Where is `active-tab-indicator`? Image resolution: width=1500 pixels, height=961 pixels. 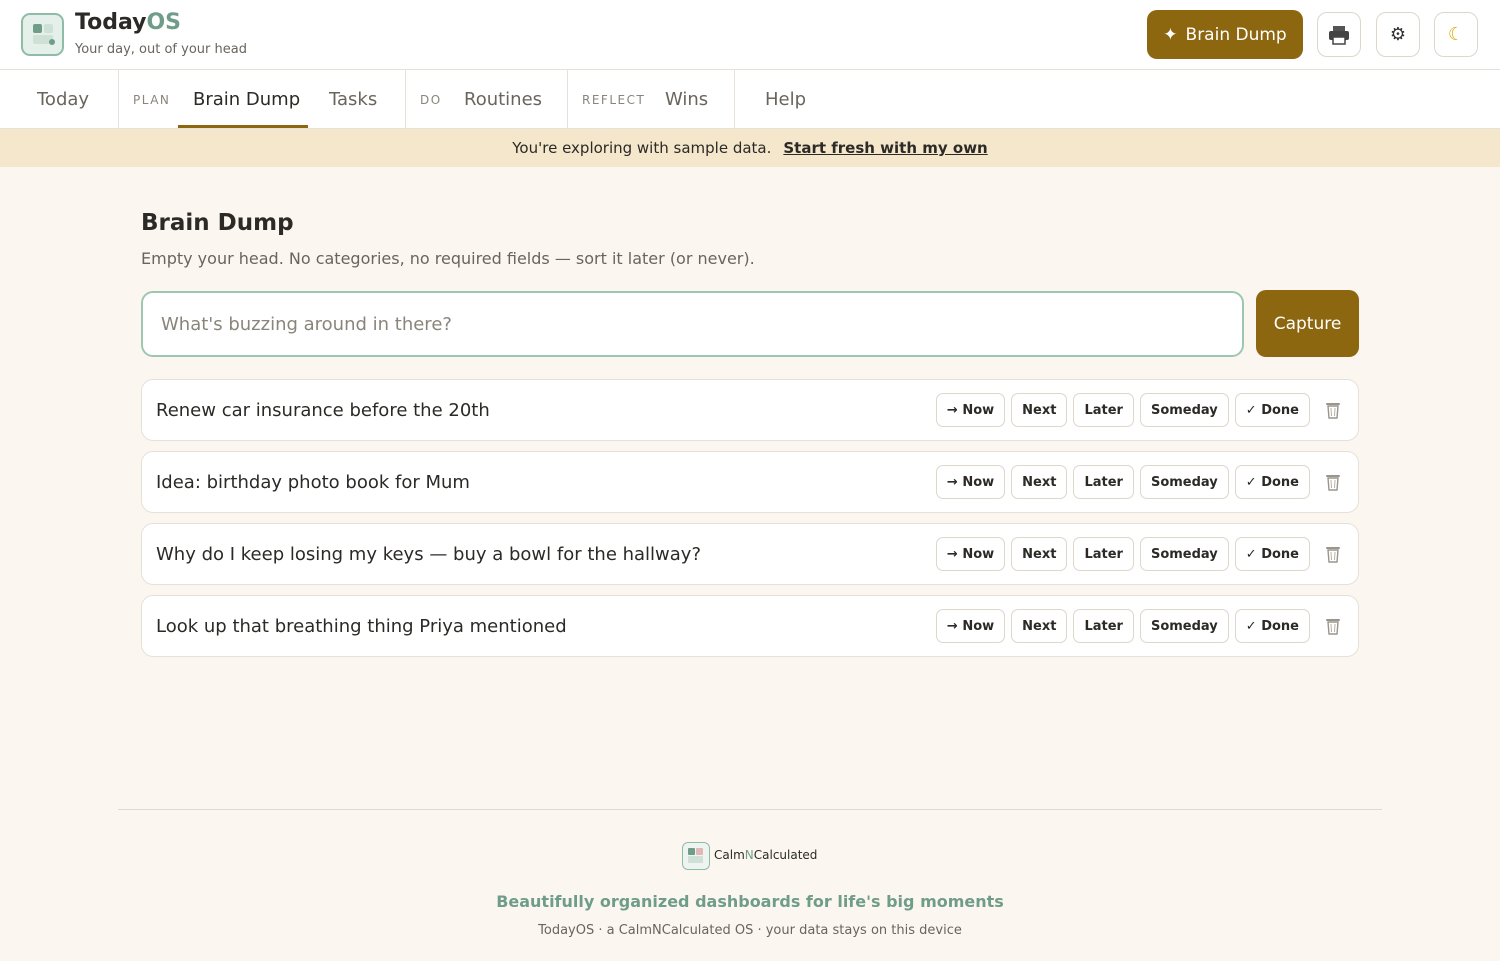 active-tab-indicator is located at coordinates (243, 126).